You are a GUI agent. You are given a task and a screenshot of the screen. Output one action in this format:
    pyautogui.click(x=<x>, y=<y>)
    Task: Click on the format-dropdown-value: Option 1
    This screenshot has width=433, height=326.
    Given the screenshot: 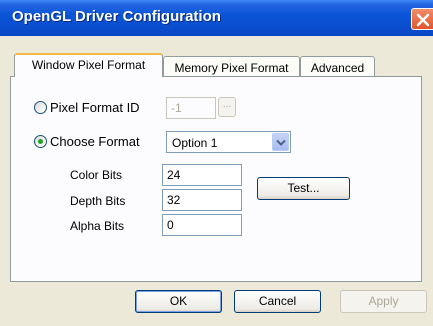 What is the action you would take?
    pyautogui.click(x=195, y=143)
    